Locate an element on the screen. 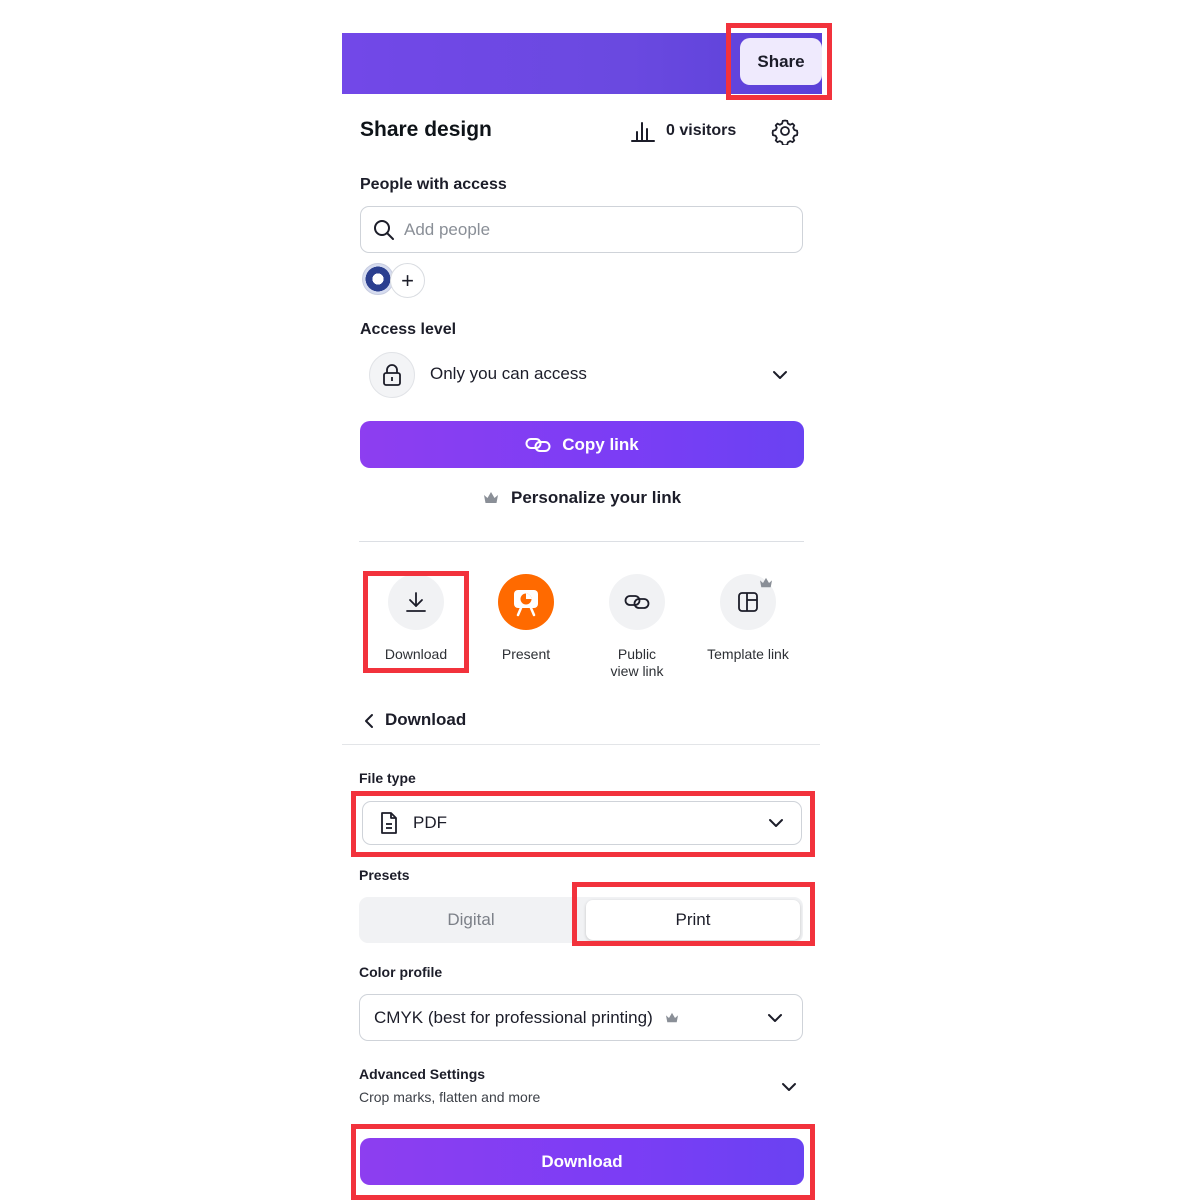 This screenshot has height=1200, width=1200. color-profile-value: CMYK (best for professional printing) is located at coordinates (513, 1017).